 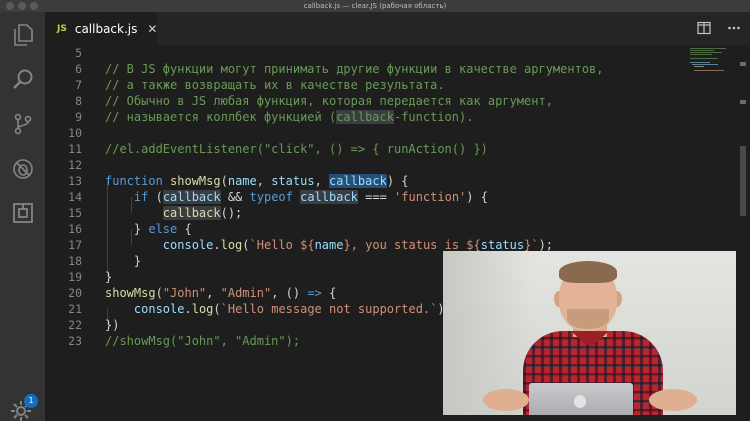 What do you see at coordinates (743, 102) in the screenshot?
I see `scroll-marker` at bounding box center [743, 102].